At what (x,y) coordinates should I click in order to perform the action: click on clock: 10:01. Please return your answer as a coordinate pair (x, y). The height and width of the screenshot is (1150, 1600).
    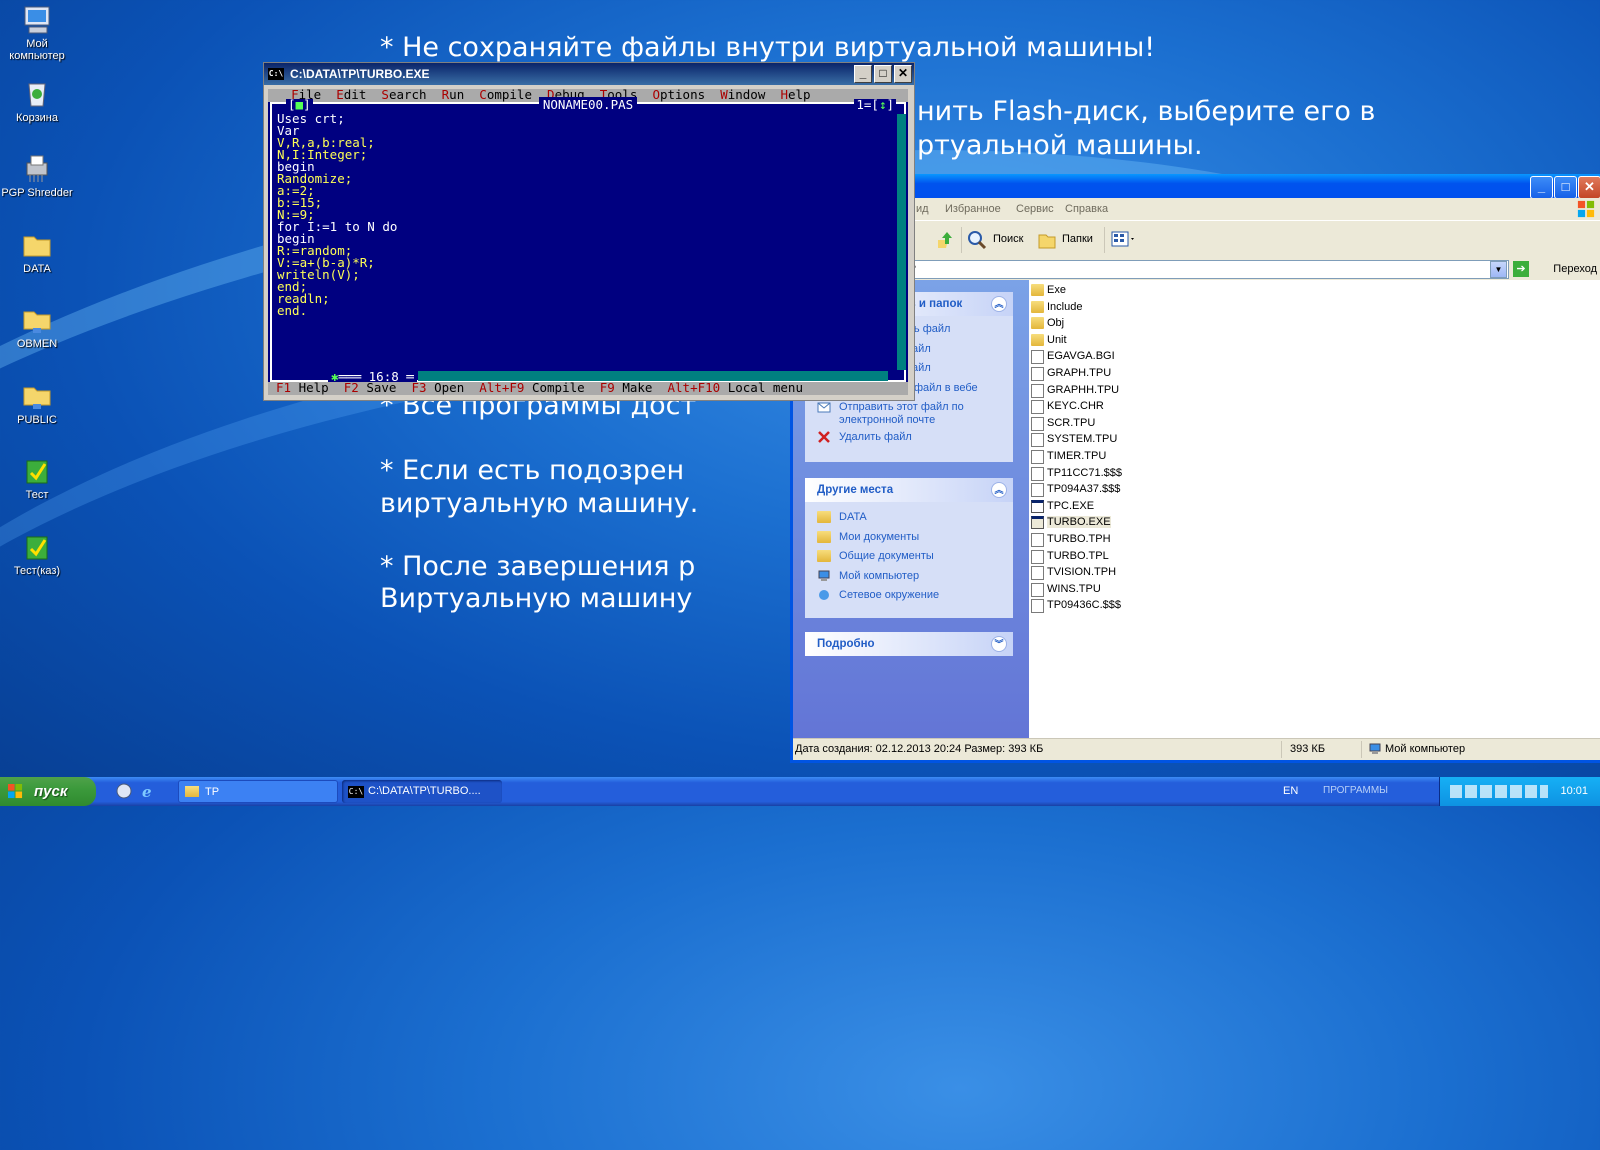
    Looking at the image, I should click on (1574, 791).